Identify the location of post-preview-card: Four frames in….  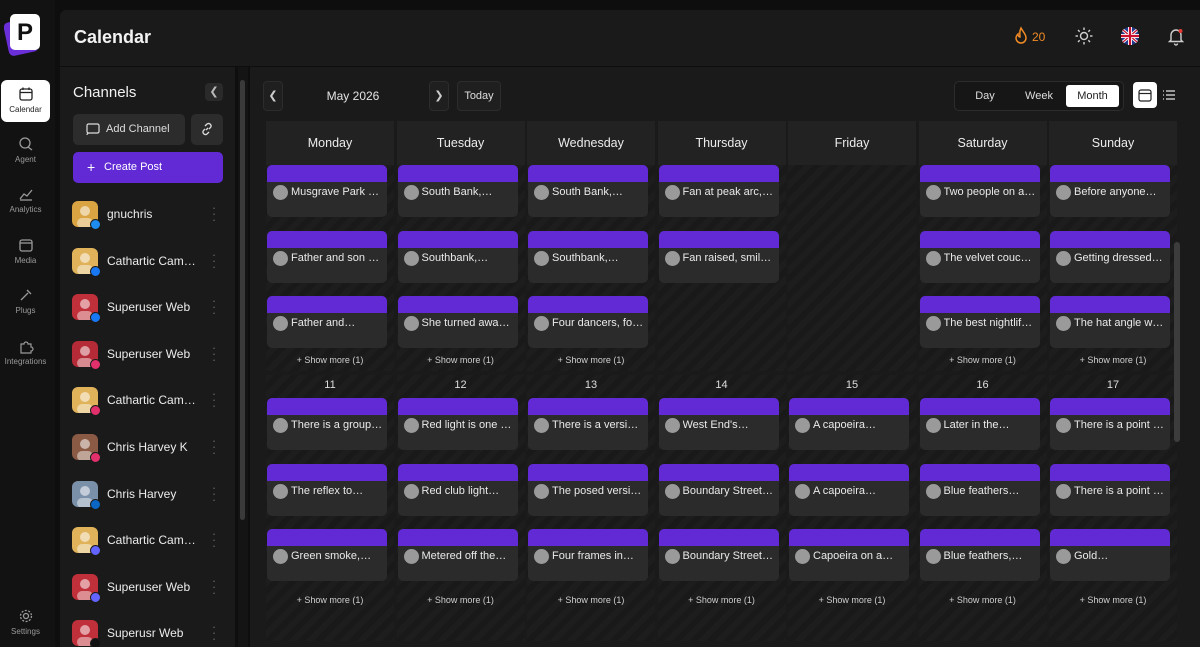
(588, 555).